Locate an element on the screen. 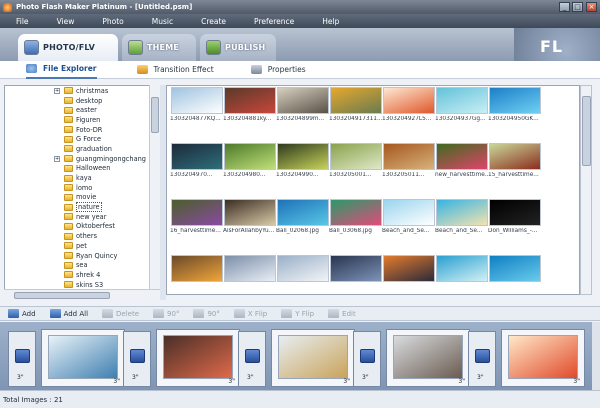  menu-file: File is located at coordinates (22, 21).